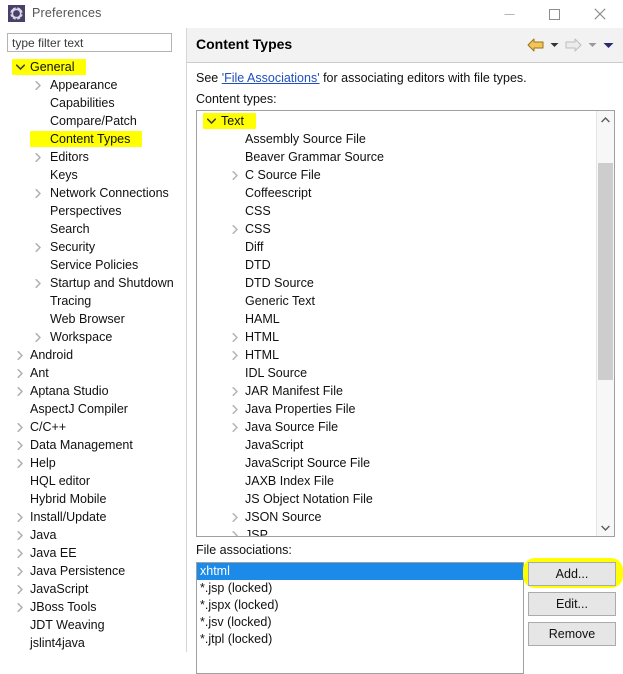 This screenshot has height=674, width=623. What do you see at coordinates (397, 283) in the screenshot?
I see `content-type-row: DTD Source` at bounding box center [397, 283].